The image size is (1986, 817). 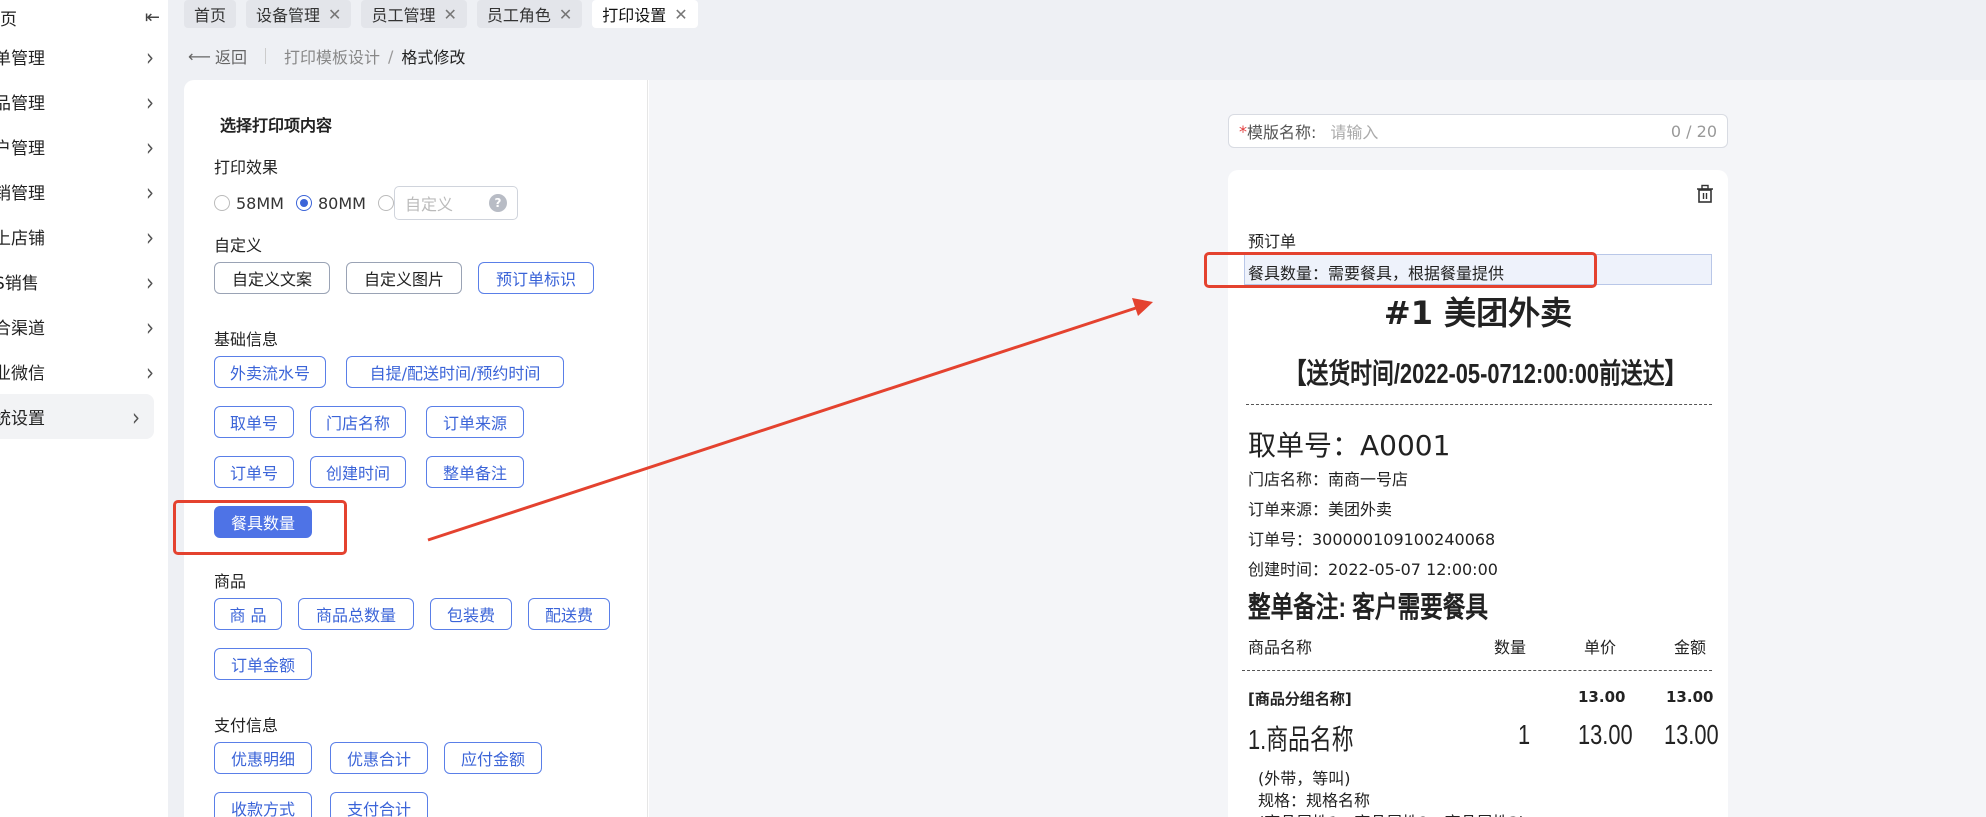 I want to click on tab-label: 员工管理, so click(x=403, y=15).